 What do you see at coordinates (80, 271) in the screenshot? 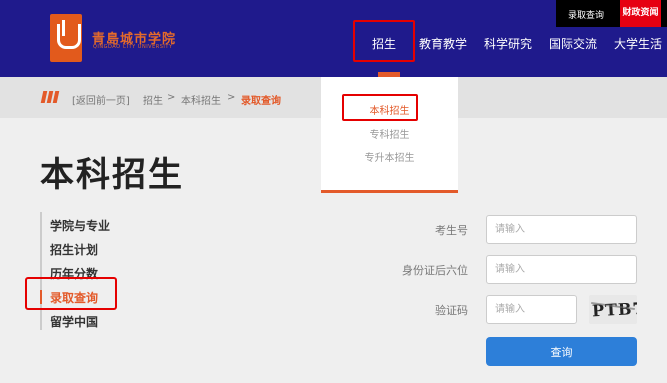
I see `side-nav: 学院与专业 招生计划 历年分数 录取查询 留学中国` at bounding box center [80, 271].